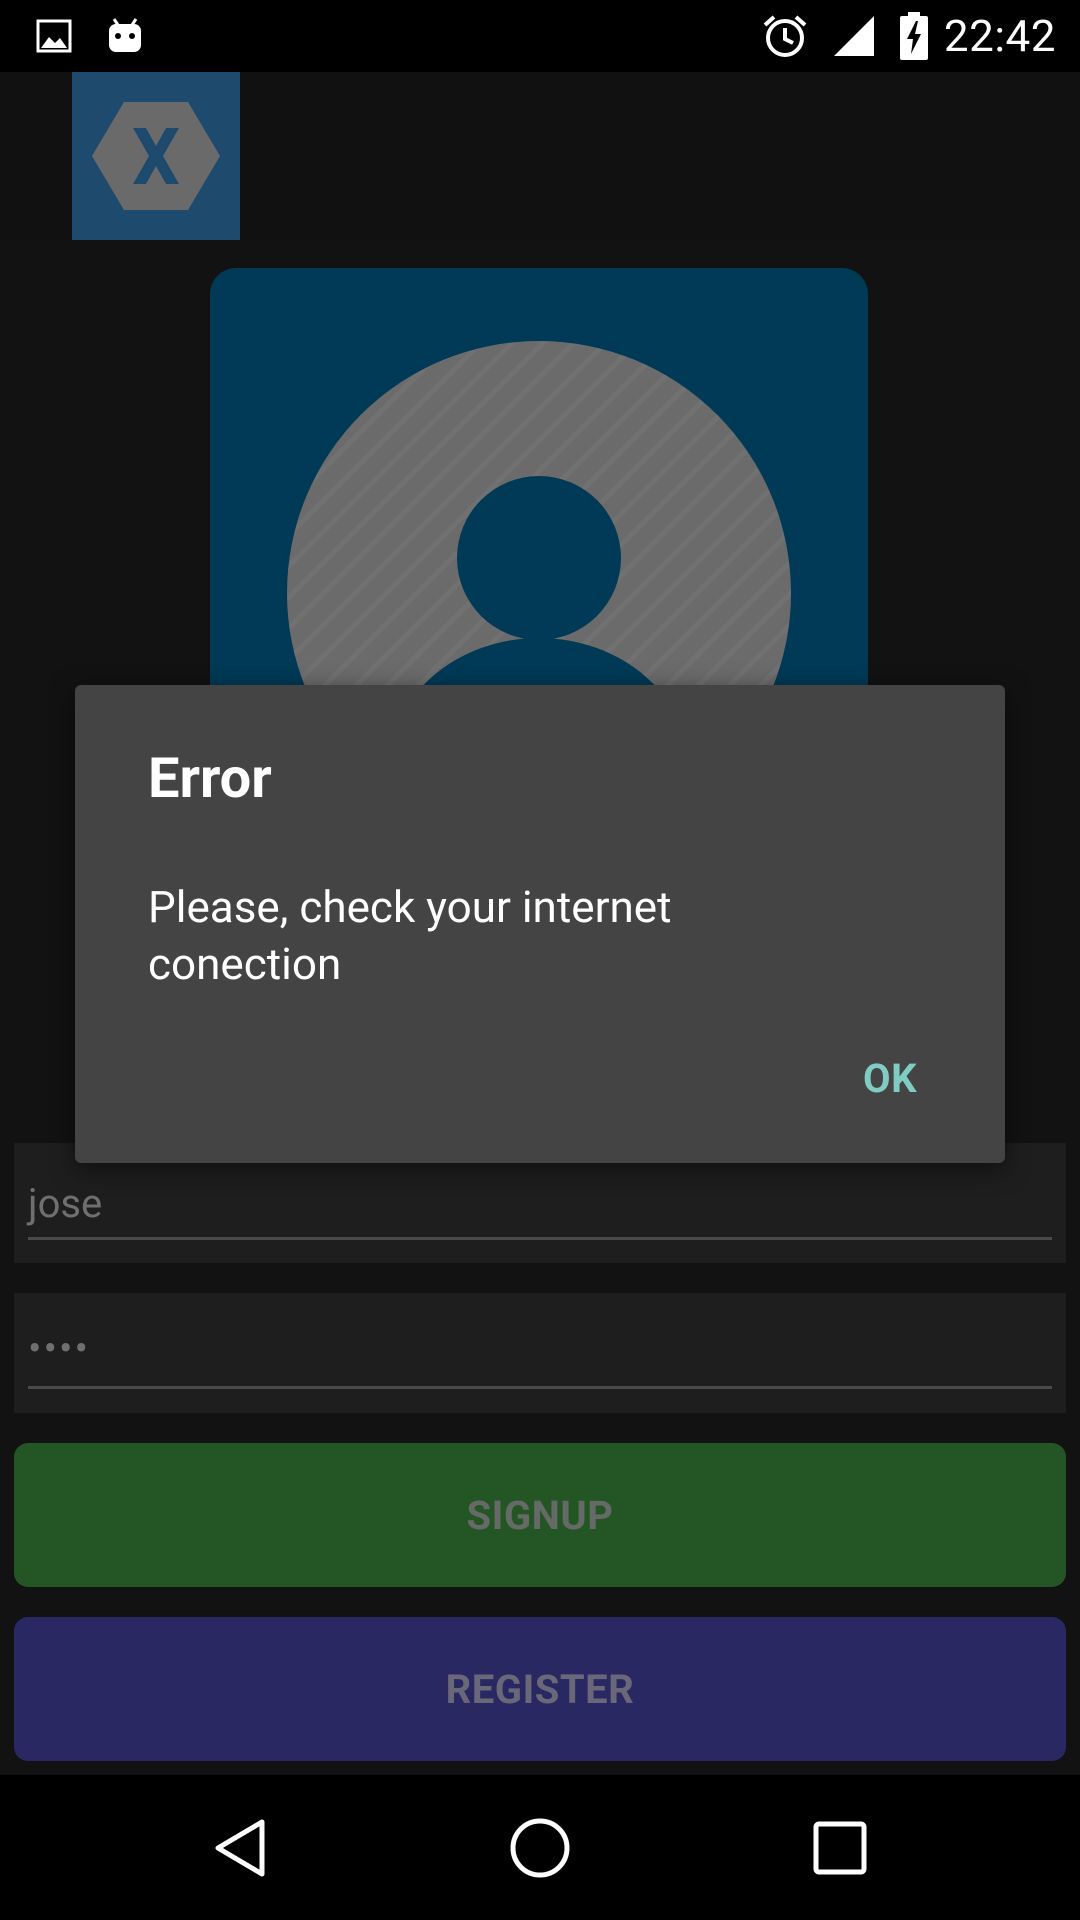  I want to click on back-icon, so click(240, 1847).